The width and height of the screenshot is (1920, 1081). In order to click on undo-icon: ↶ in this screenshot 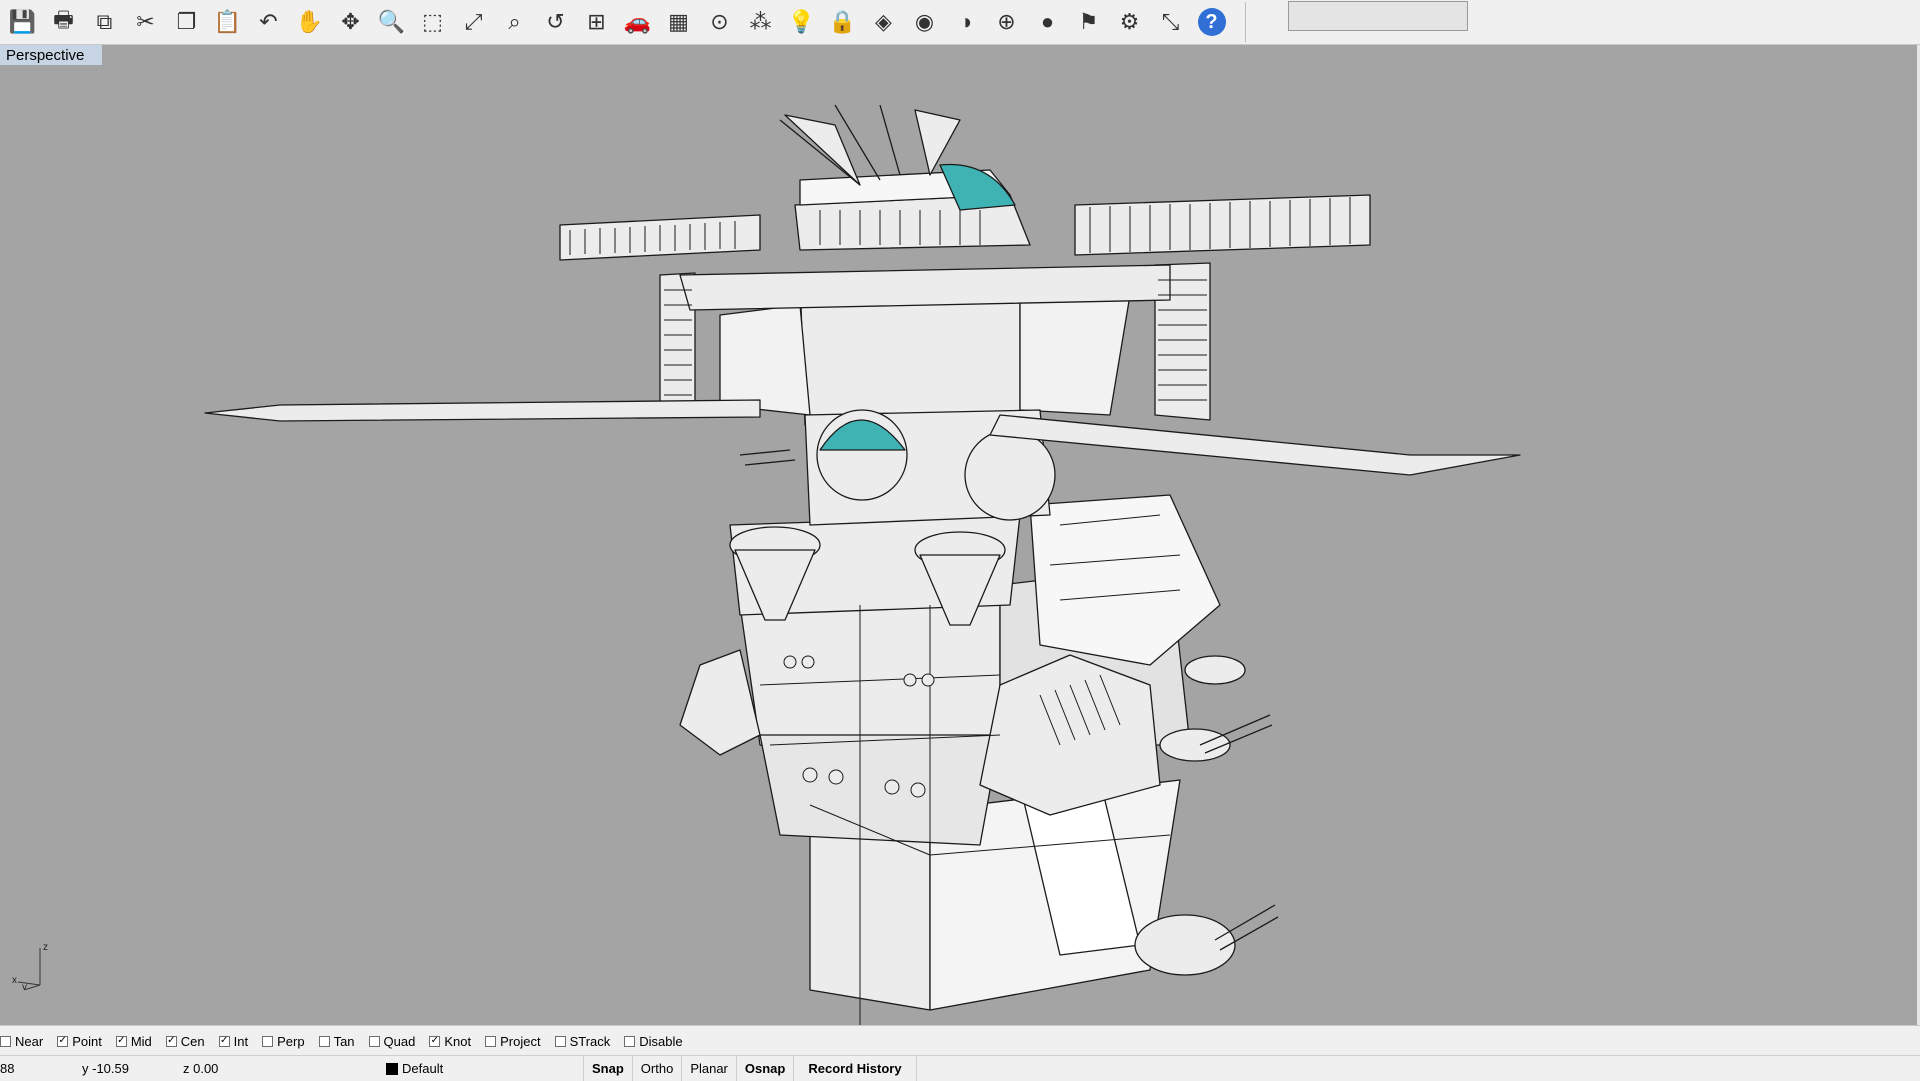, I will do `click(268, 21)`.